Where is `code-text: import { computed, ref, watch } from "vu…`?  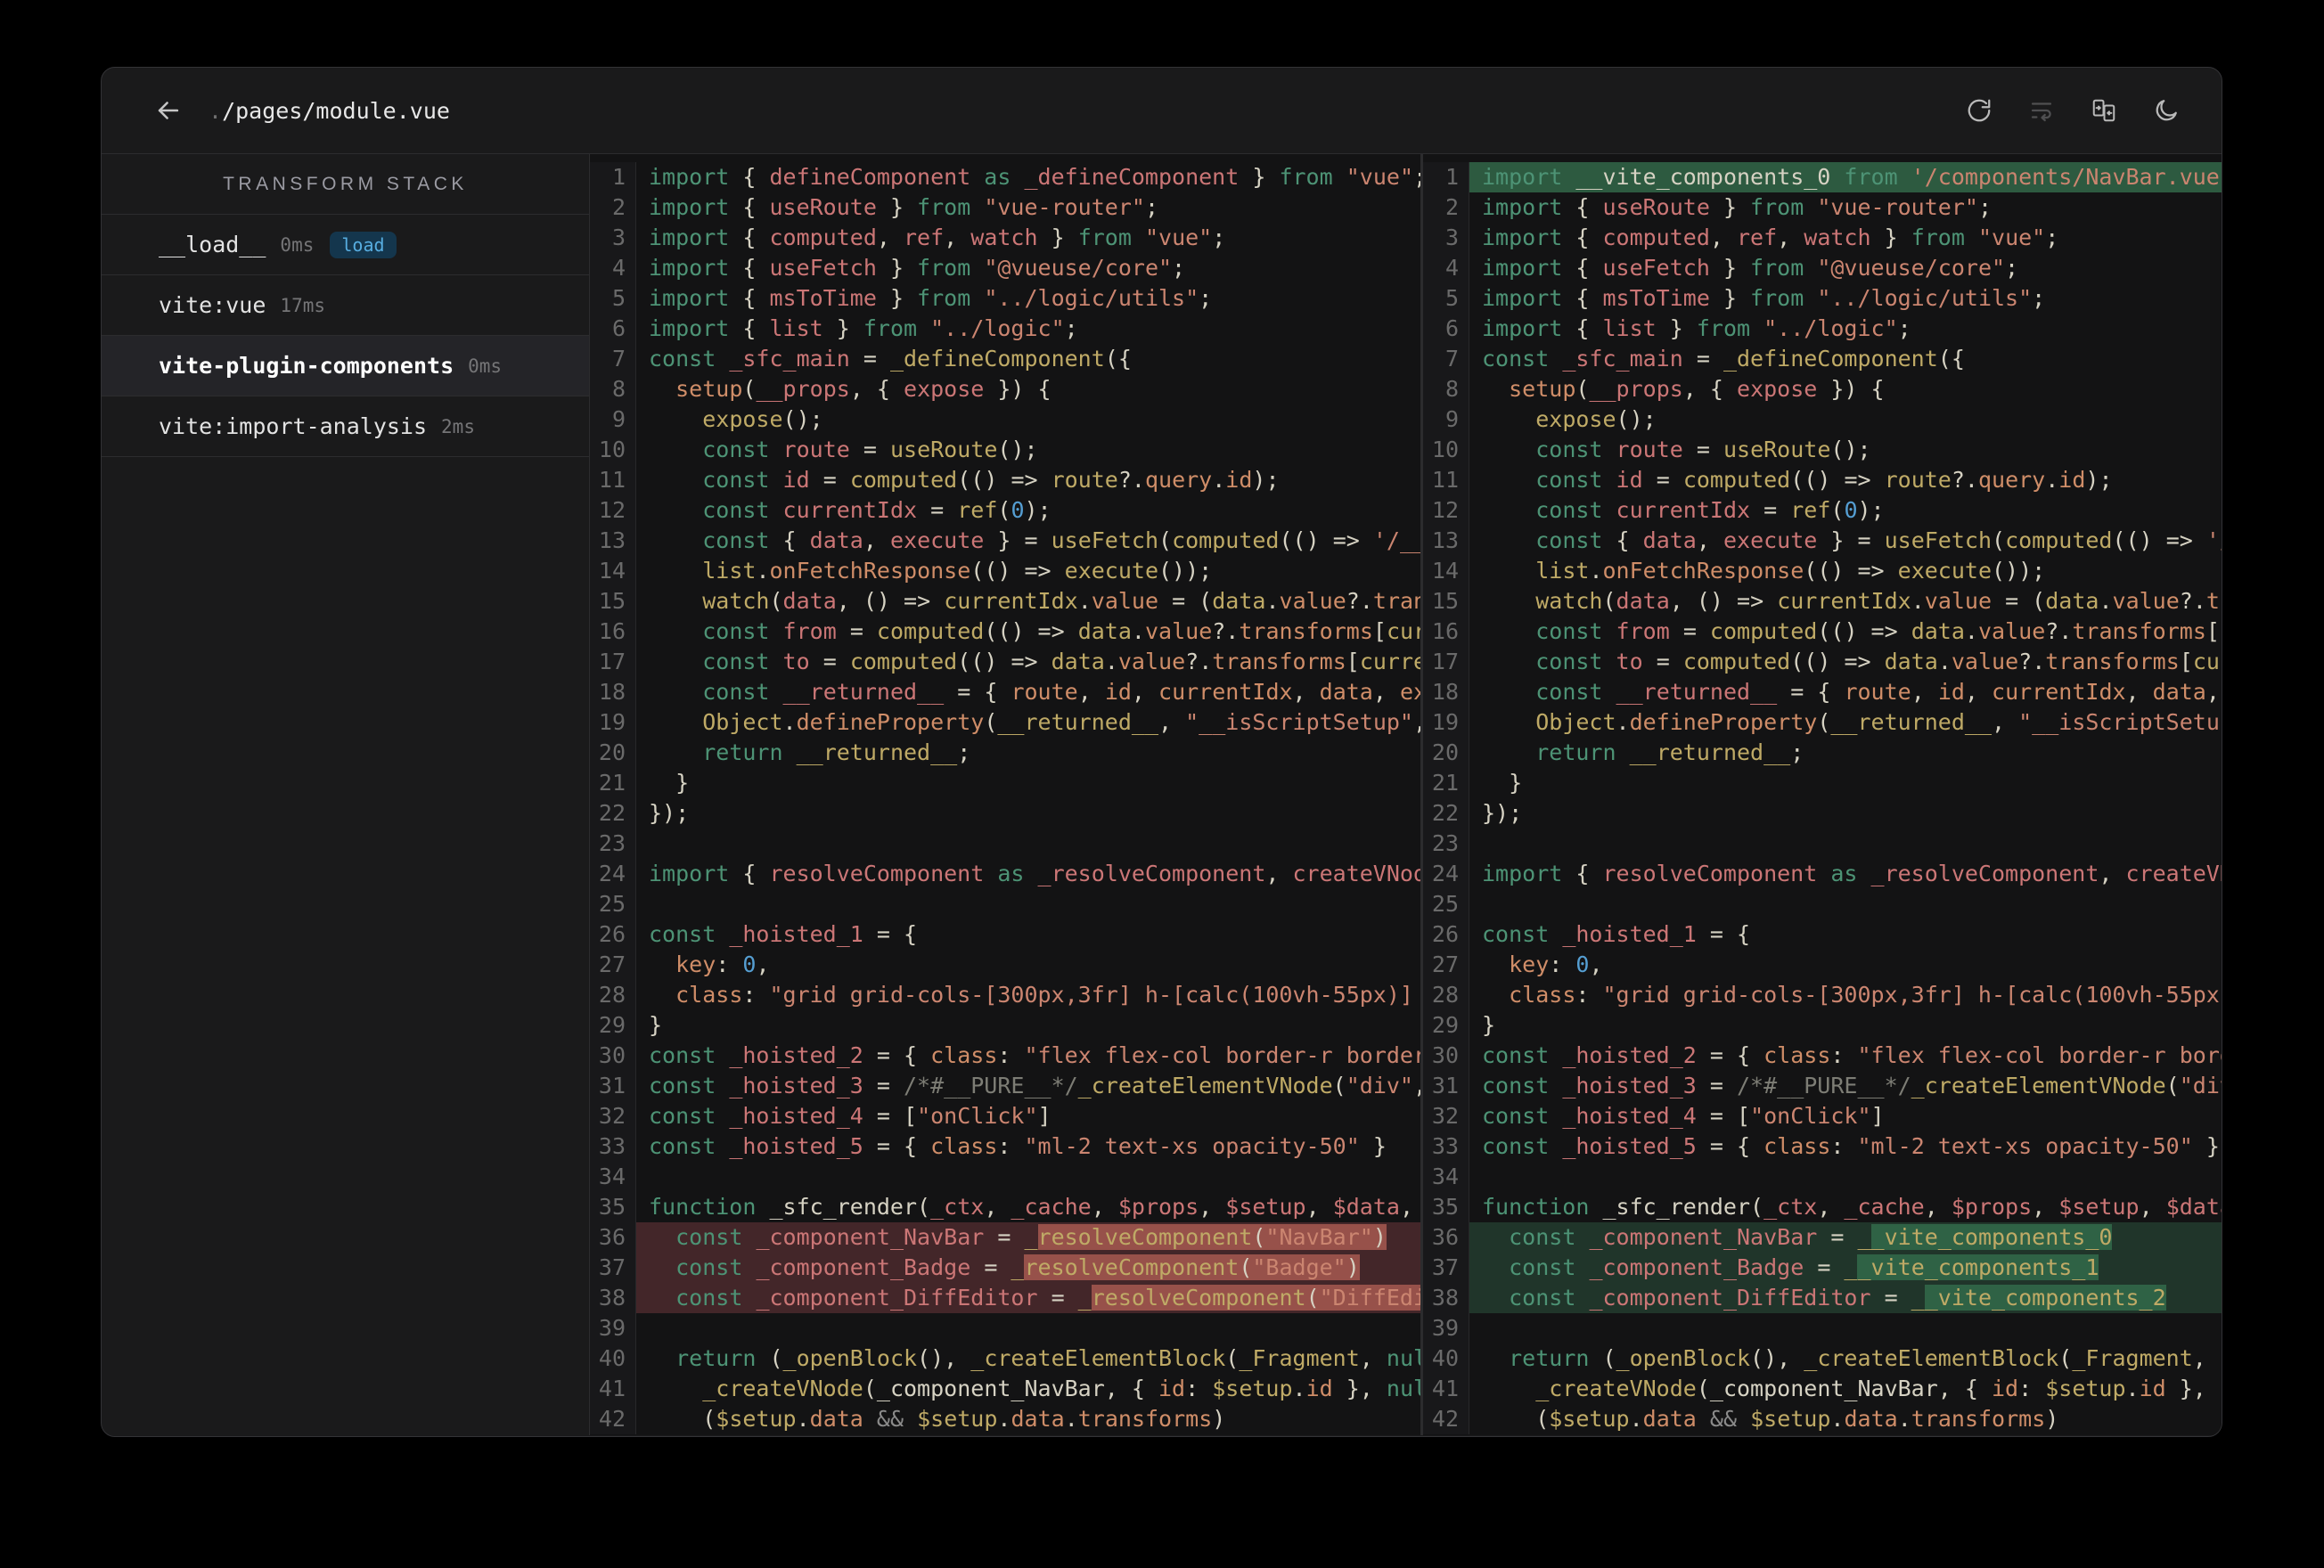 code-text: import { computed, ref, watch } from "vu… is located at coordinates (1770, 237).